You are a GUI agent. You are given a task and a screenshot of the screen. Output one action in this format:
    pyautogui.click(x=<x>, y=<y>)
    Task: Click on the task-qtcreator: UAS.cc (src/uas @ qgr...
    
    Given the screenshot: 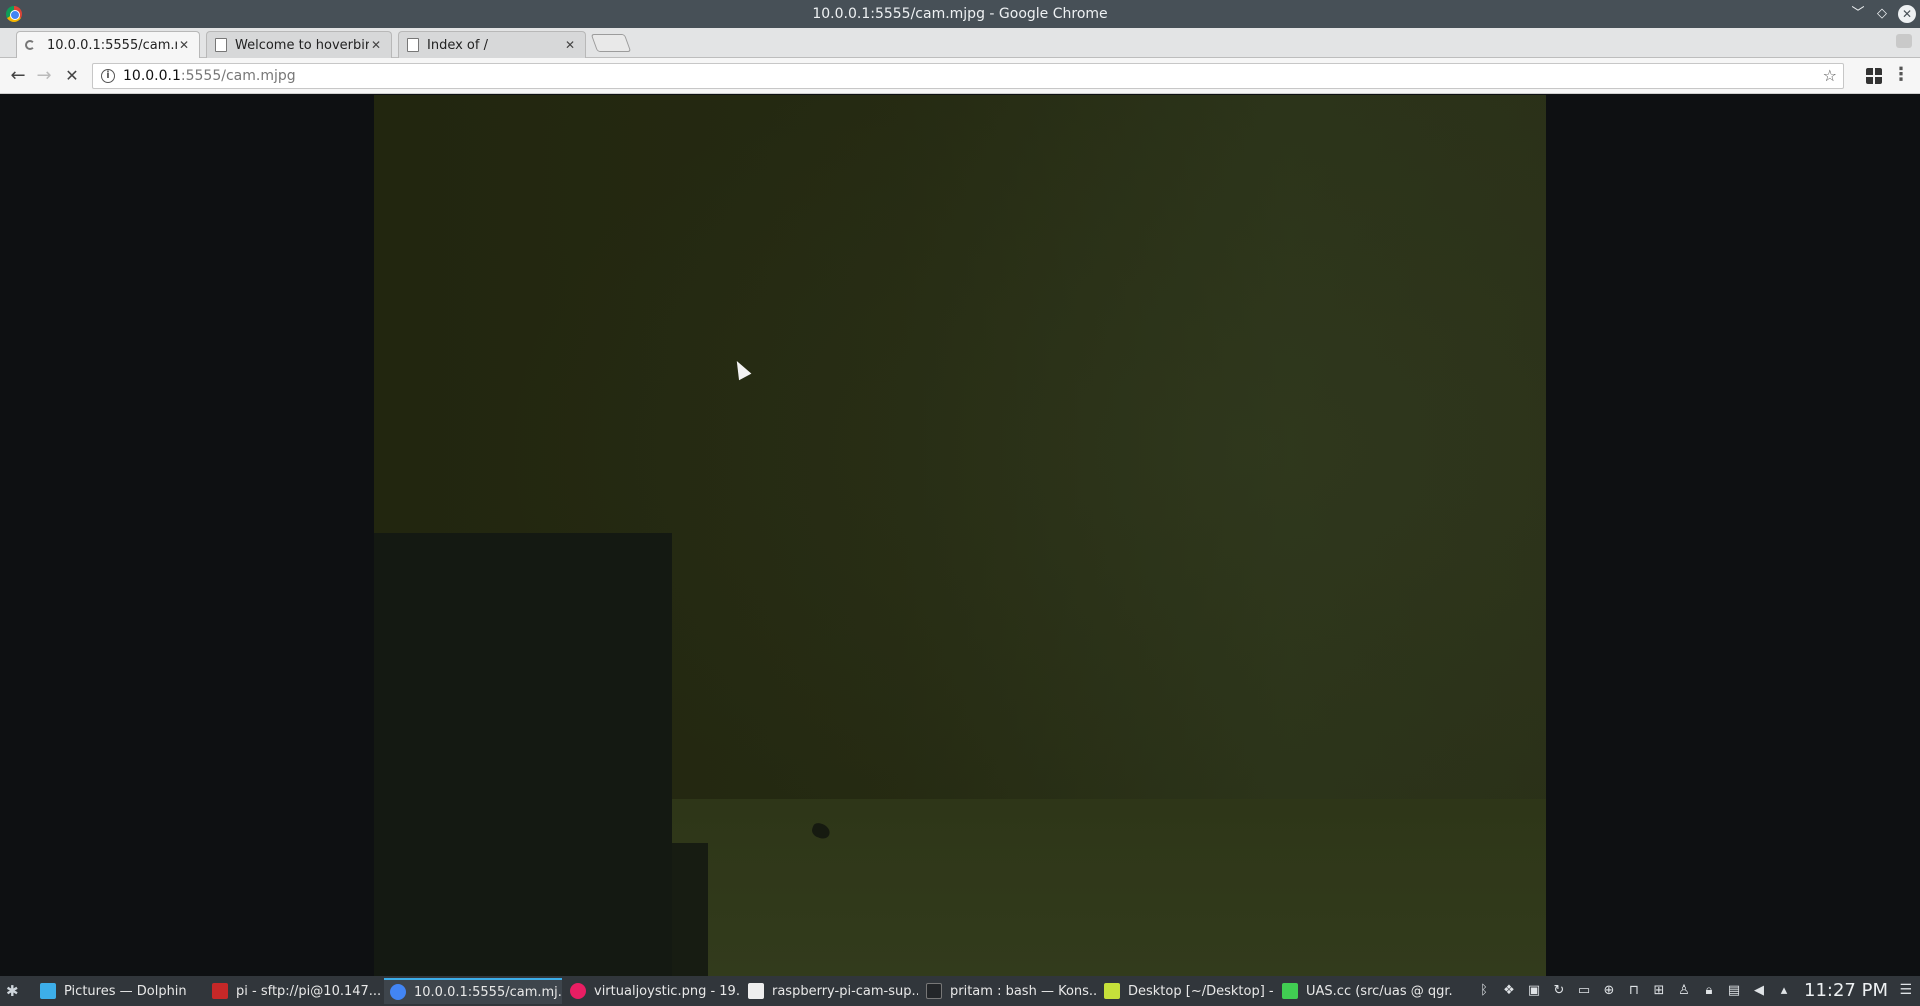 What is the action you would take?
    pyautogui.click(x=1364, y=991)
    